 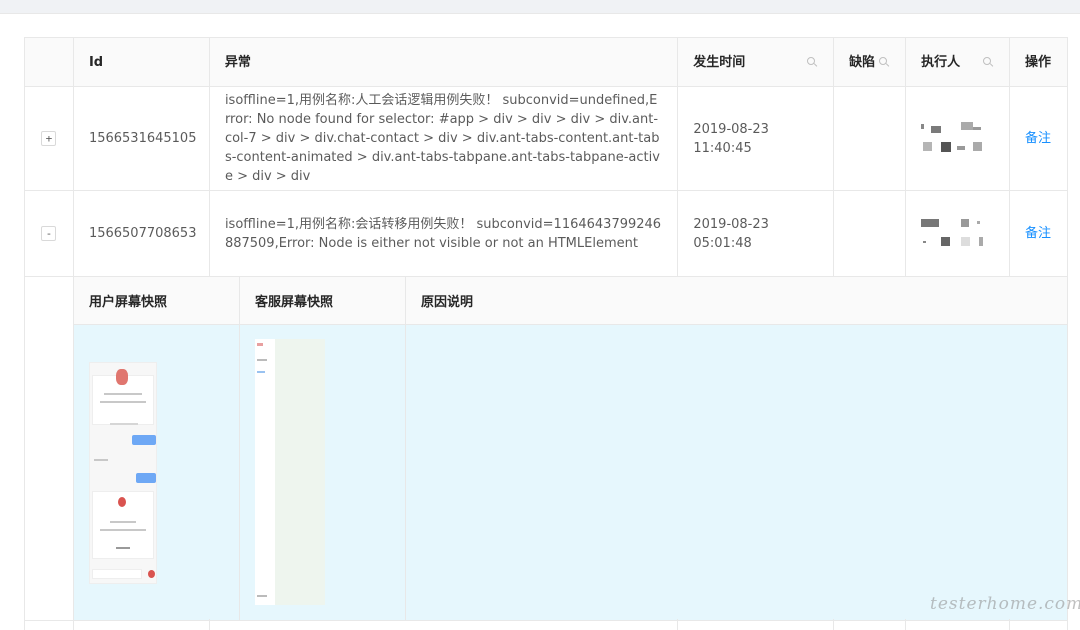 What do you see at coordinates (862, 62) in the screenshot?
I see `header-defect-label: 缺陷` at bounding box center [862, 62].